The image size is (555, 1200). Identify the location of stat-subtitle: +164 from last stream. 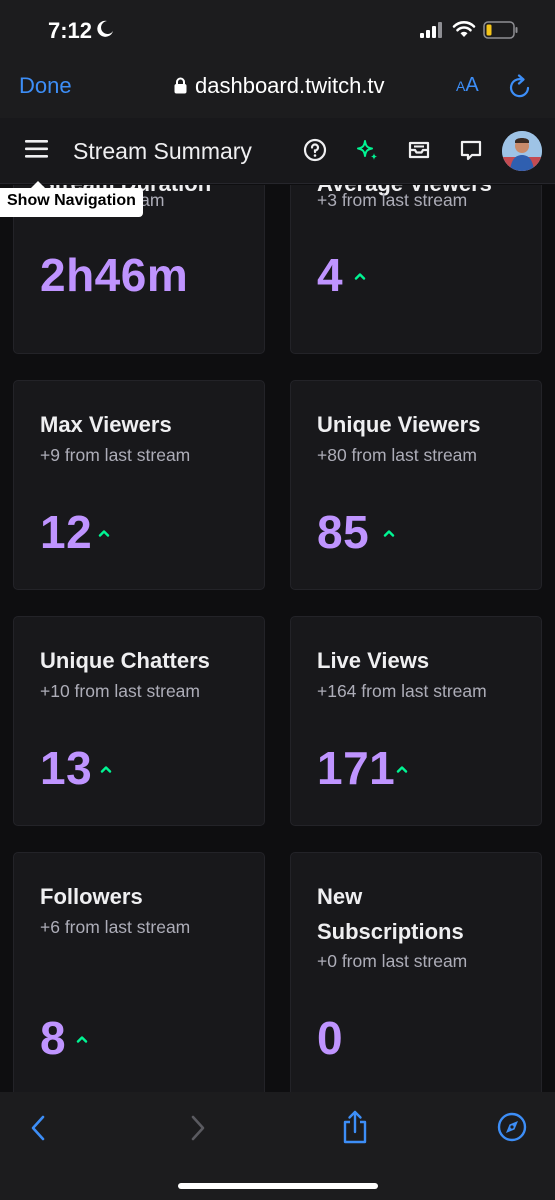
(402, 691).